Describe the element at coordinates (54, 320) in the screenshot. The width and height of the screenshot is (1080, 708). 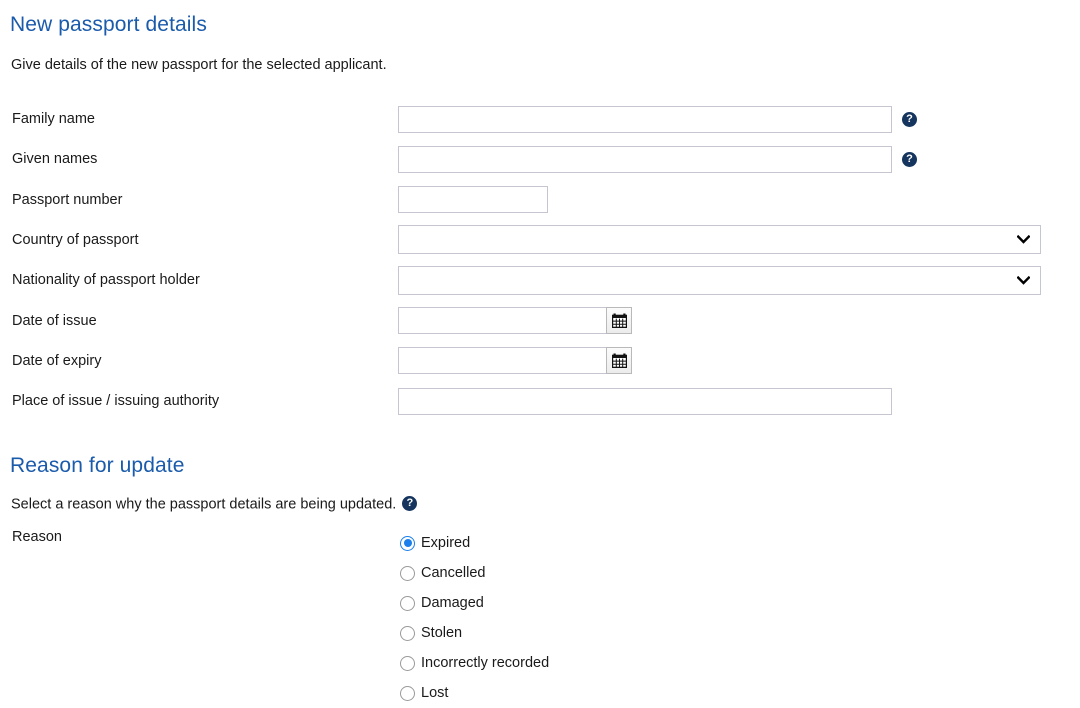
I see `field-label: Date of issue` at that location.